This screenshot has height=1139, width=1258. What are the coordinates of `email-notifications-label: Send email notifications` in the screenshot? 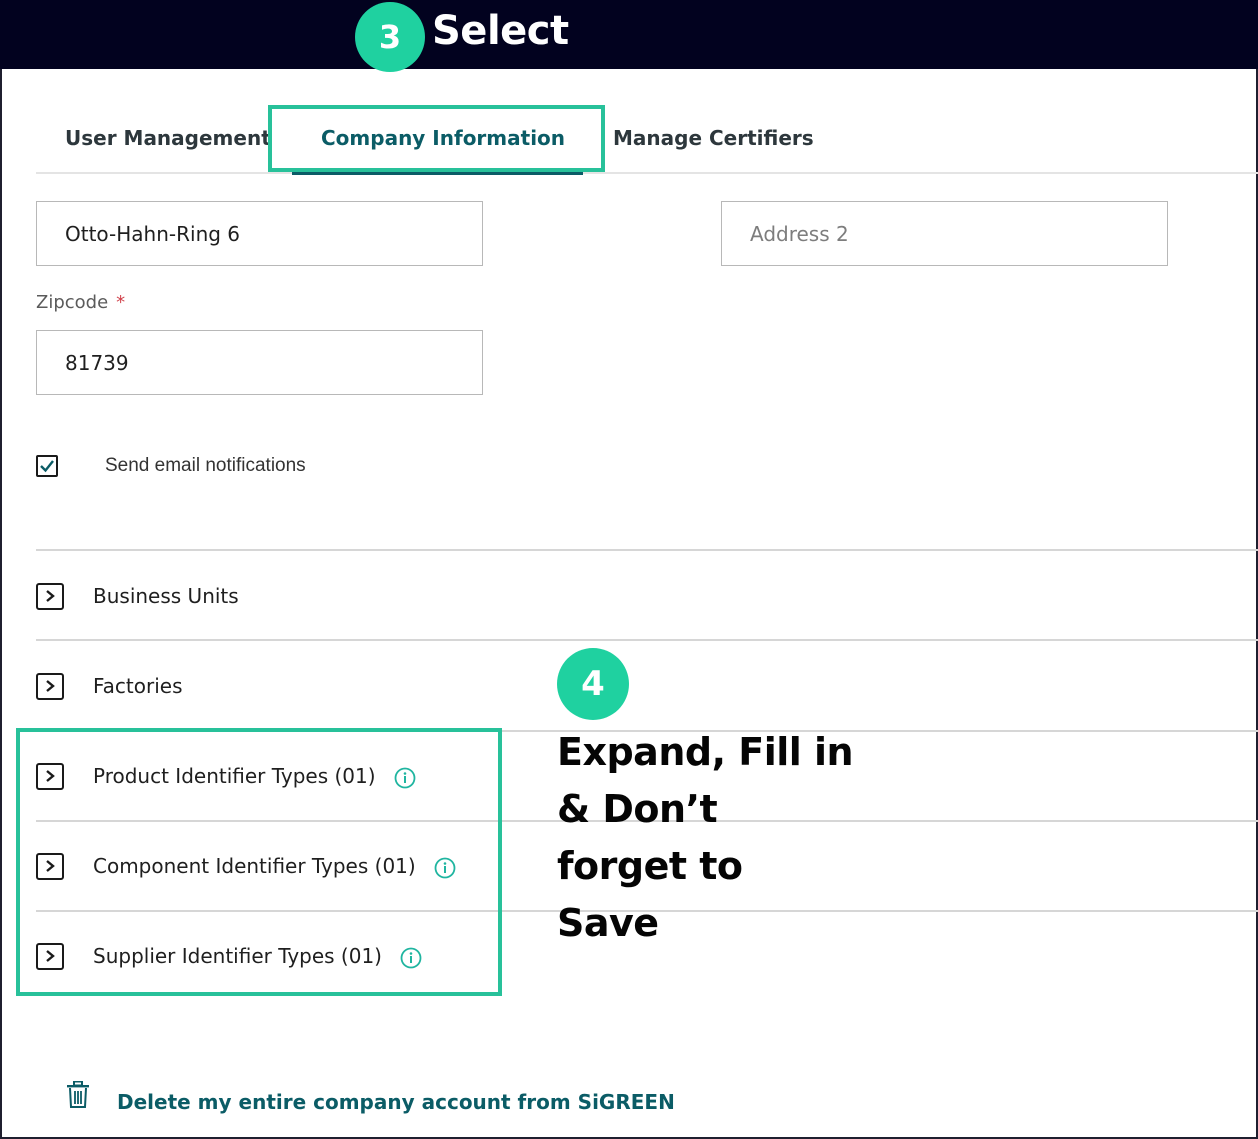 It's located at (205, 465).